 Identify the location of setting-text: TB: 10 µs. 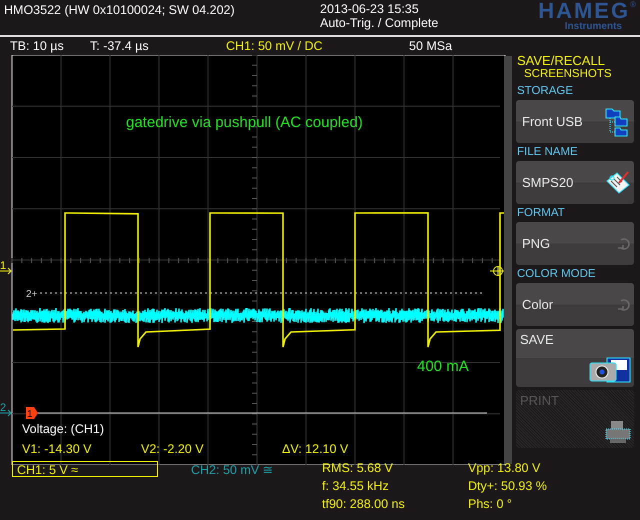
(37, 46).